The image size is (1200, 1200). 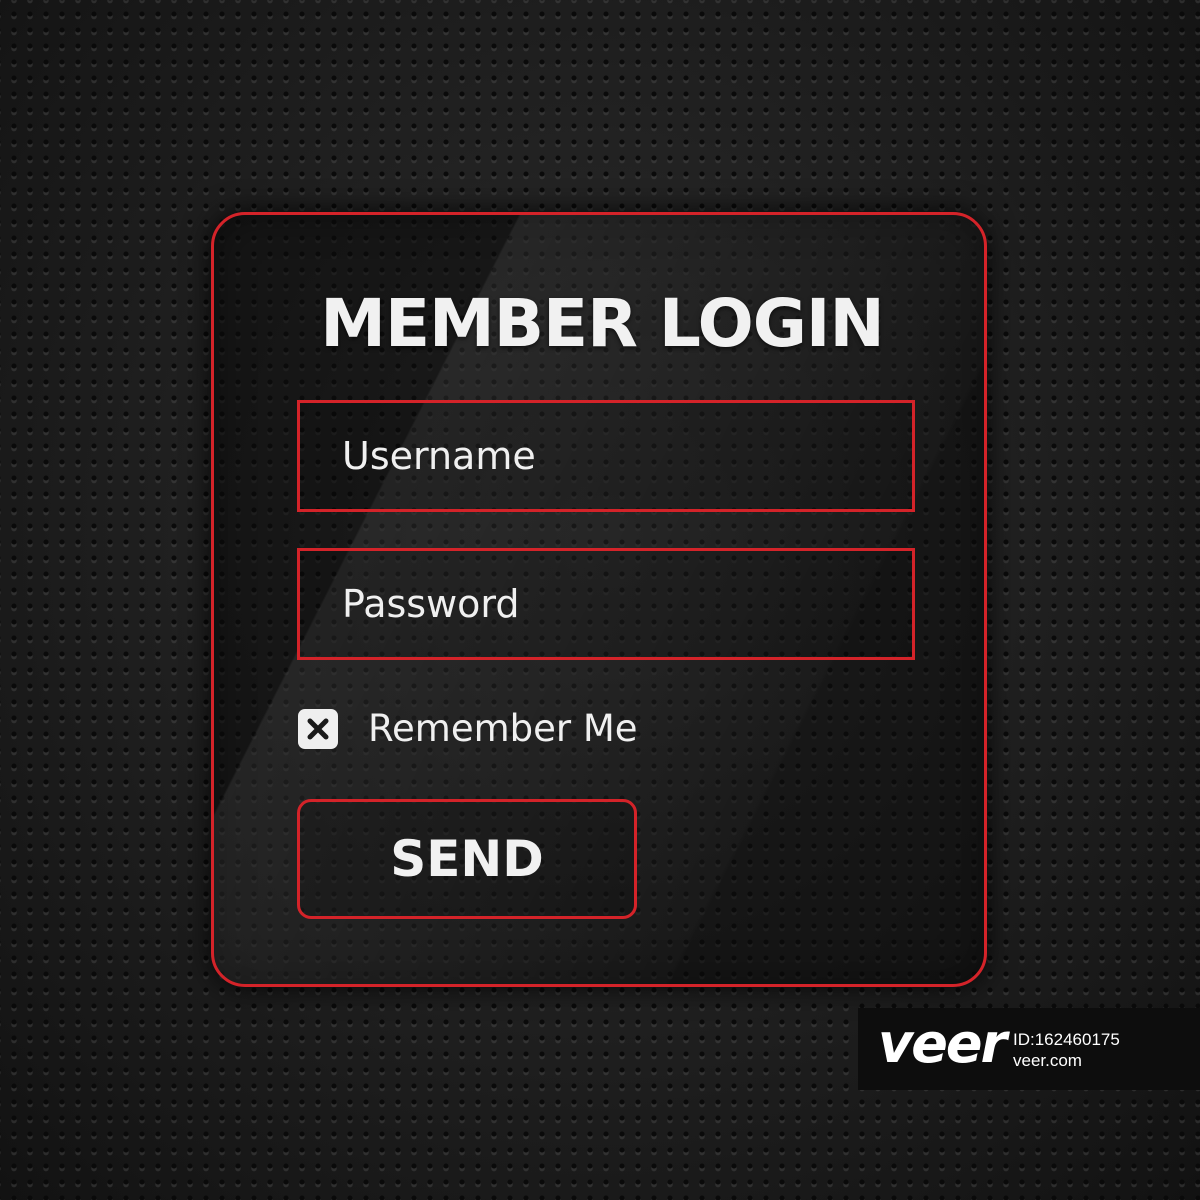 I want to click on veer-logo: veer, so click(x=942, y=1043).